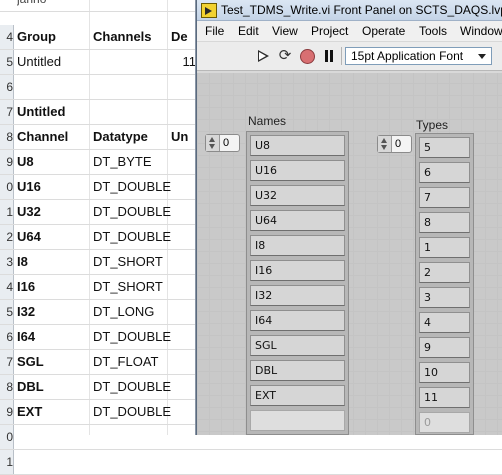 The height and width of the screenshot is (475, 502). Describe the element at coordinates (297, 220) in the screenshot. I see `names-array-element: U64` at that location.